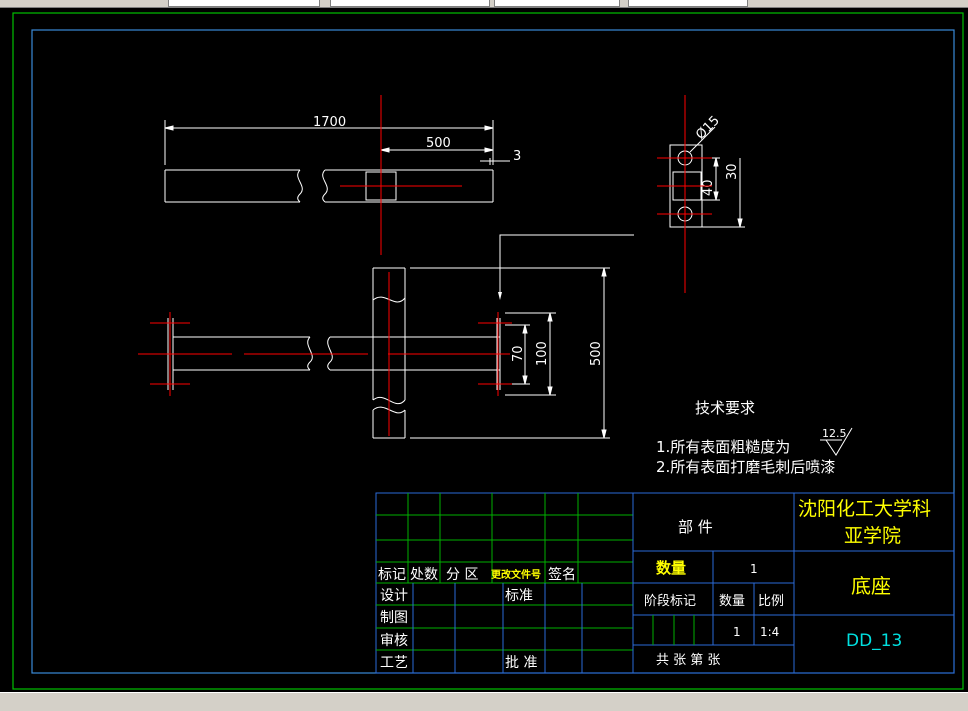 This screenshot has width=968, height=711. Describe the element at coordinates (325, 354) in the screenshot. I see `front-view-centerlines` at that location.